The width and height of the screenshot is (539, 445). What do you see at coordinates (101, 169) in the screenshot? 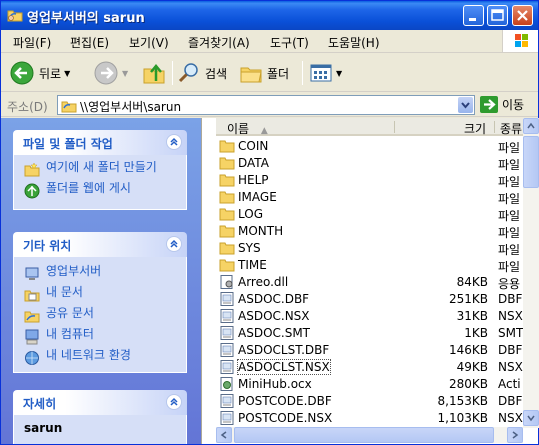
I see `task-new-folder: 여기에 새 폴더 만들기` at bounding box center [101, 169].